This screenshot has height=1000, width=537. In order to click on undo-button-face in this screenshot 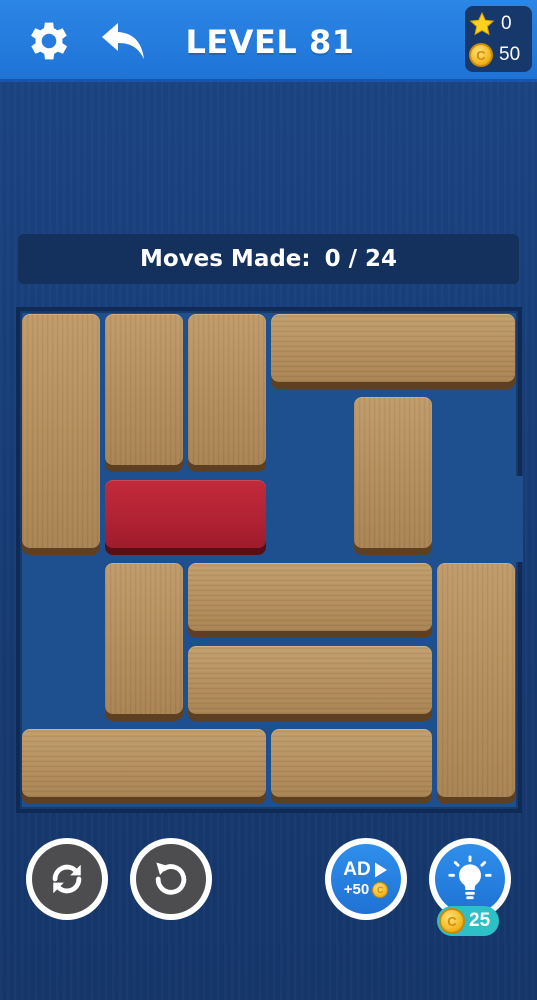, I will do `click(171, 879)`.